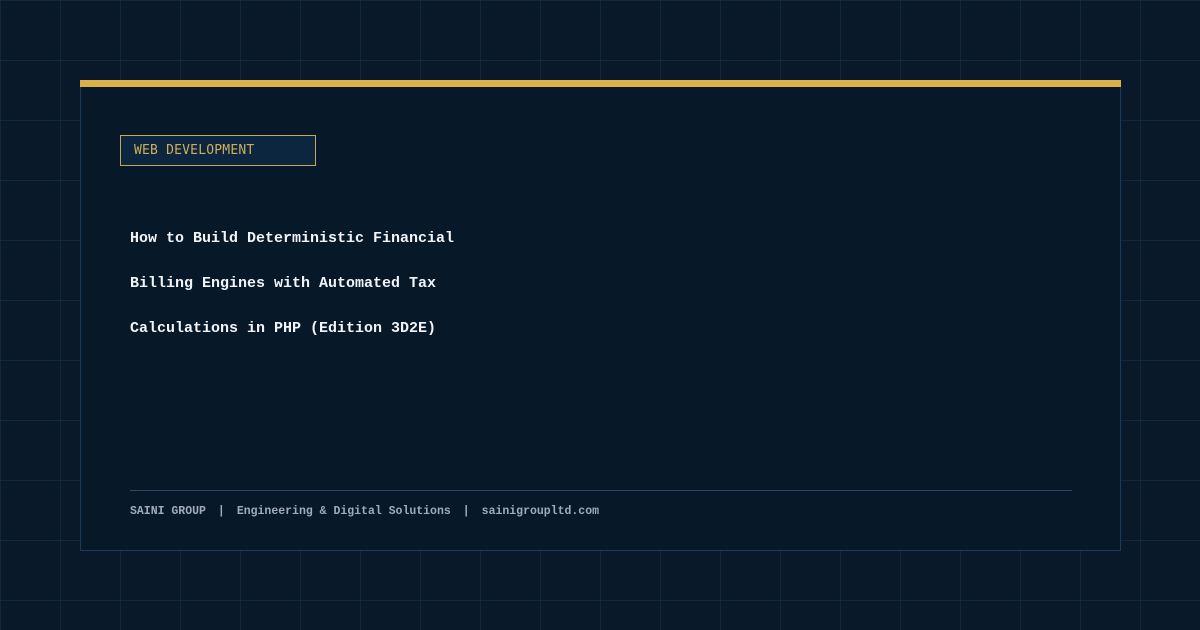  I want to click on footer-website: sainigroupltd.com, so click(540, 511).